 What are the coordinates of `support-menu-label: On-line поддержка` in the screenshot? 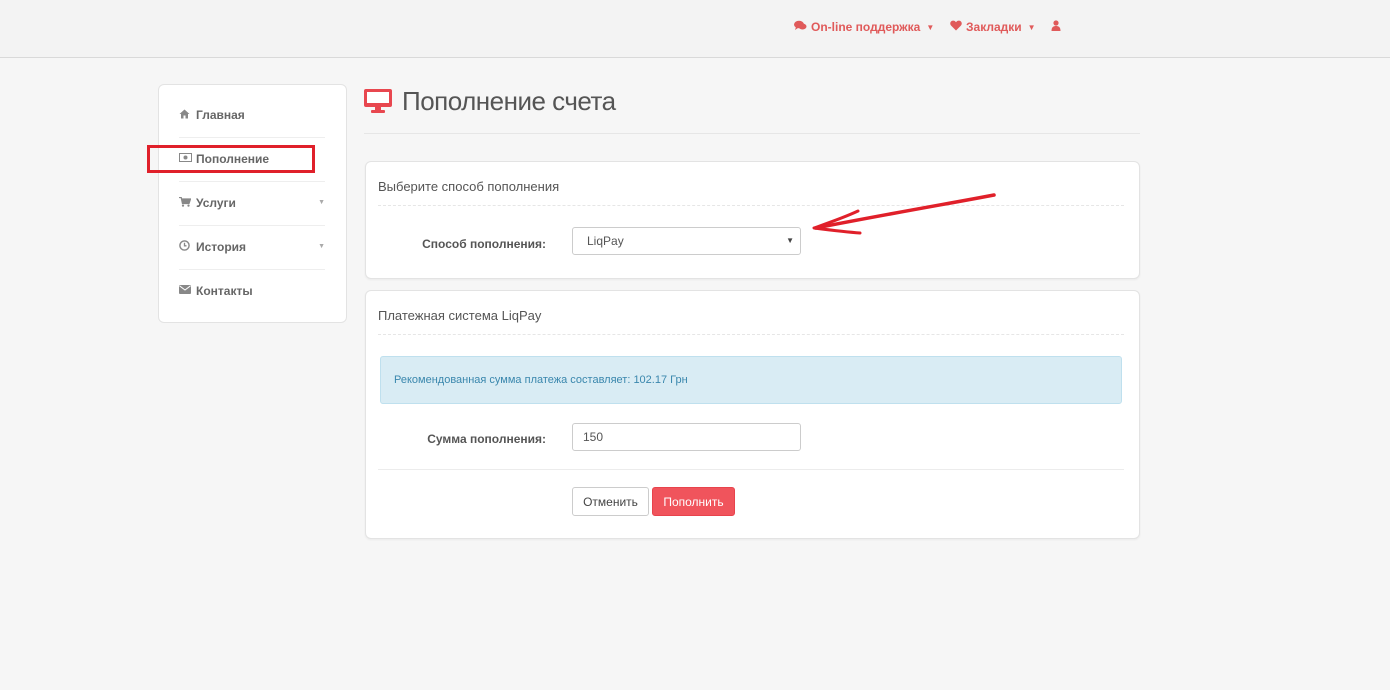 It's located at (866, 27).